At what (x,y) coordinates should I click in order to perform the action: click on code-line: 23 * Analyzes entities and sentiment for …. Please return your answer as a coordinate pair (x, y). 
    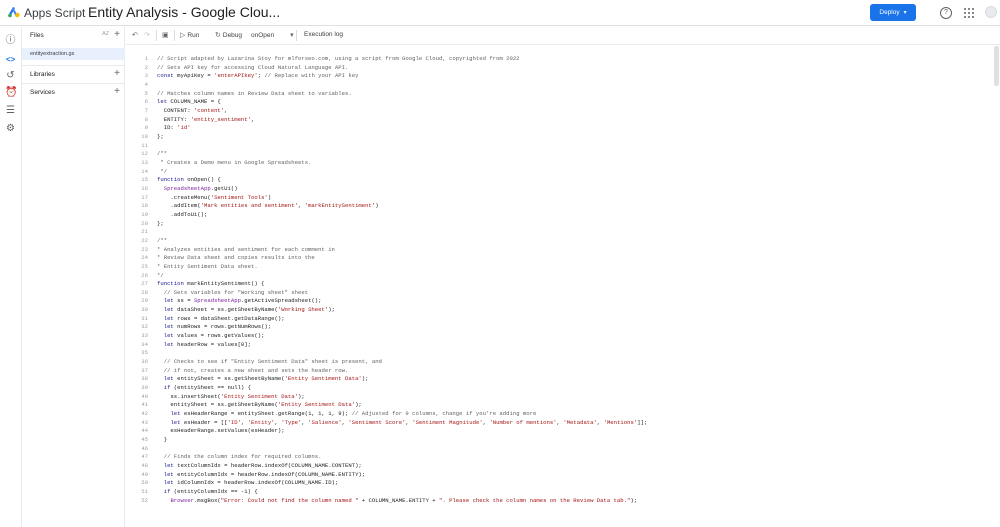
    Looking at the image, I should click on (563, 250).